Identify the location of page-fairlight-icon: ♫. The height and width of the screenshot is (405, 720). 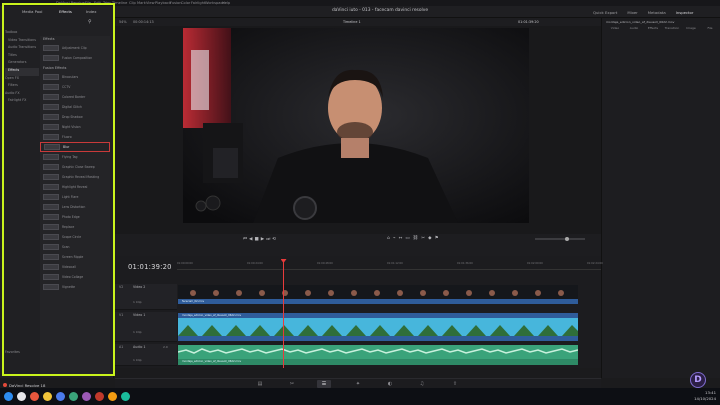
(422, 384).